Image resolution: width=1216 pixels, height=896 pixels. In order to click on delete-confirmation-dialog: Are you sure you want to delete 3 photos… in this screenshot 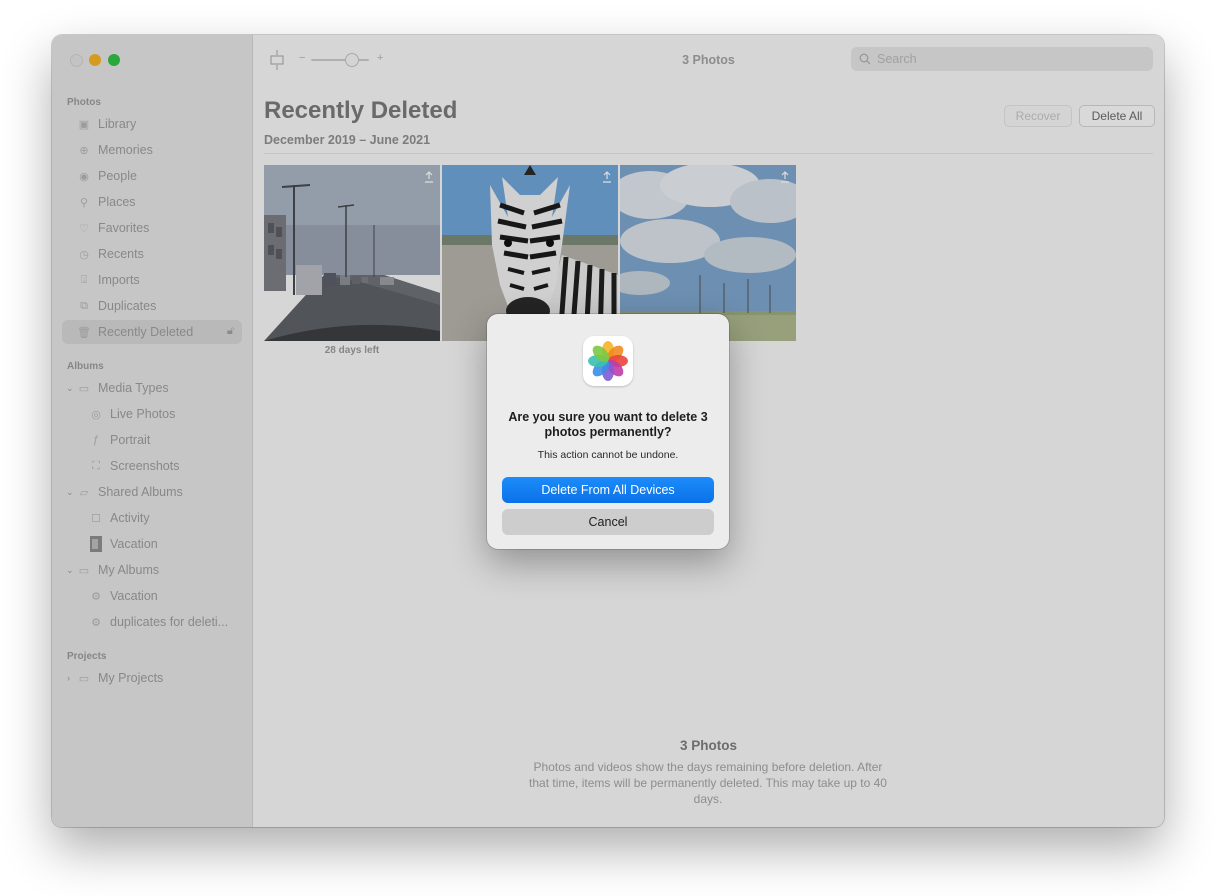, I will do `click(608, 431)`.